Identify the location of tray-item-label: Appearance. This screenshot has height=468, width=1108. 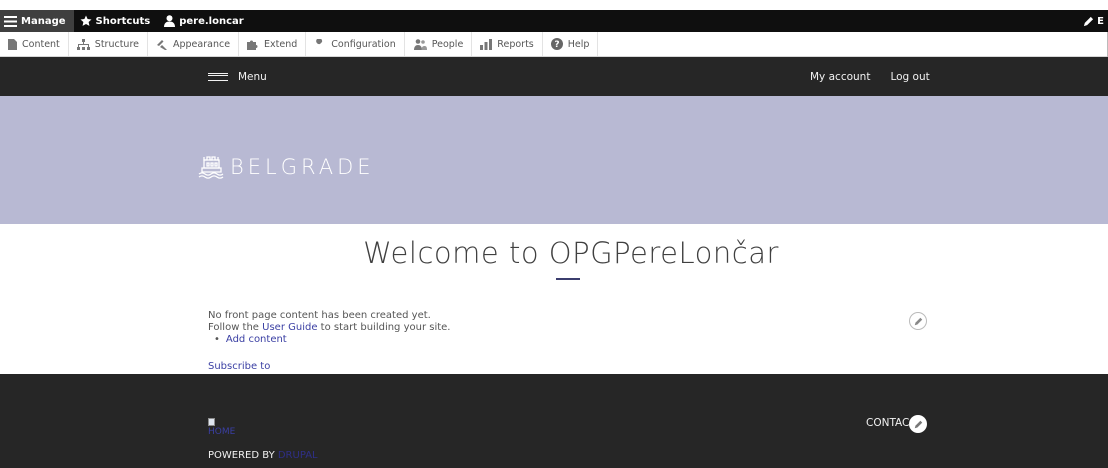
(202, 44).